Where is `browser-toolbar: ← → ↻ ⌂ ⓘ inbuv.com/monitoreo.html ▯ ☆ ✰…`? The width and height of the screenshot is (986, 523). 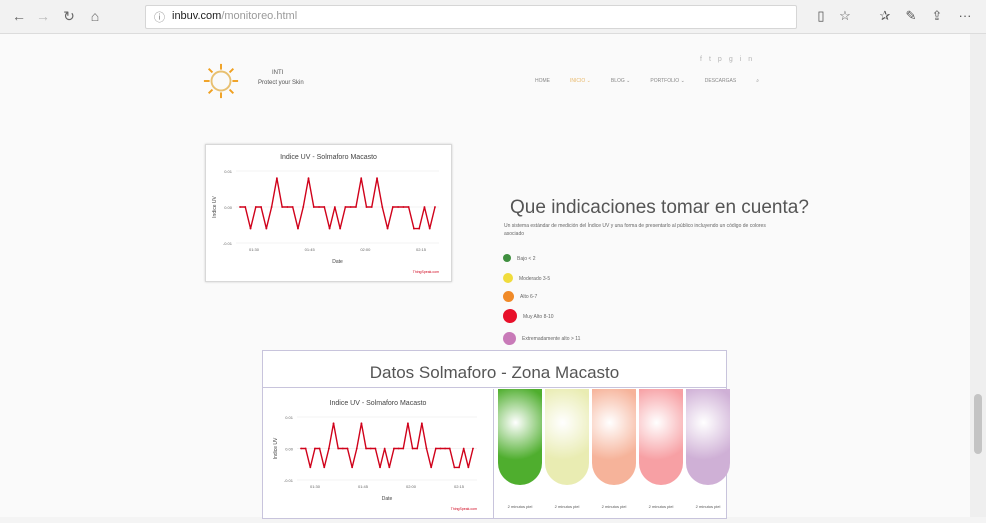
browser-toolbar: ← → ↻ ⌂ ⓘ inbuv.com/monitoreo.html ▯ ☆ ✰… is located at coordinates (493, 17).